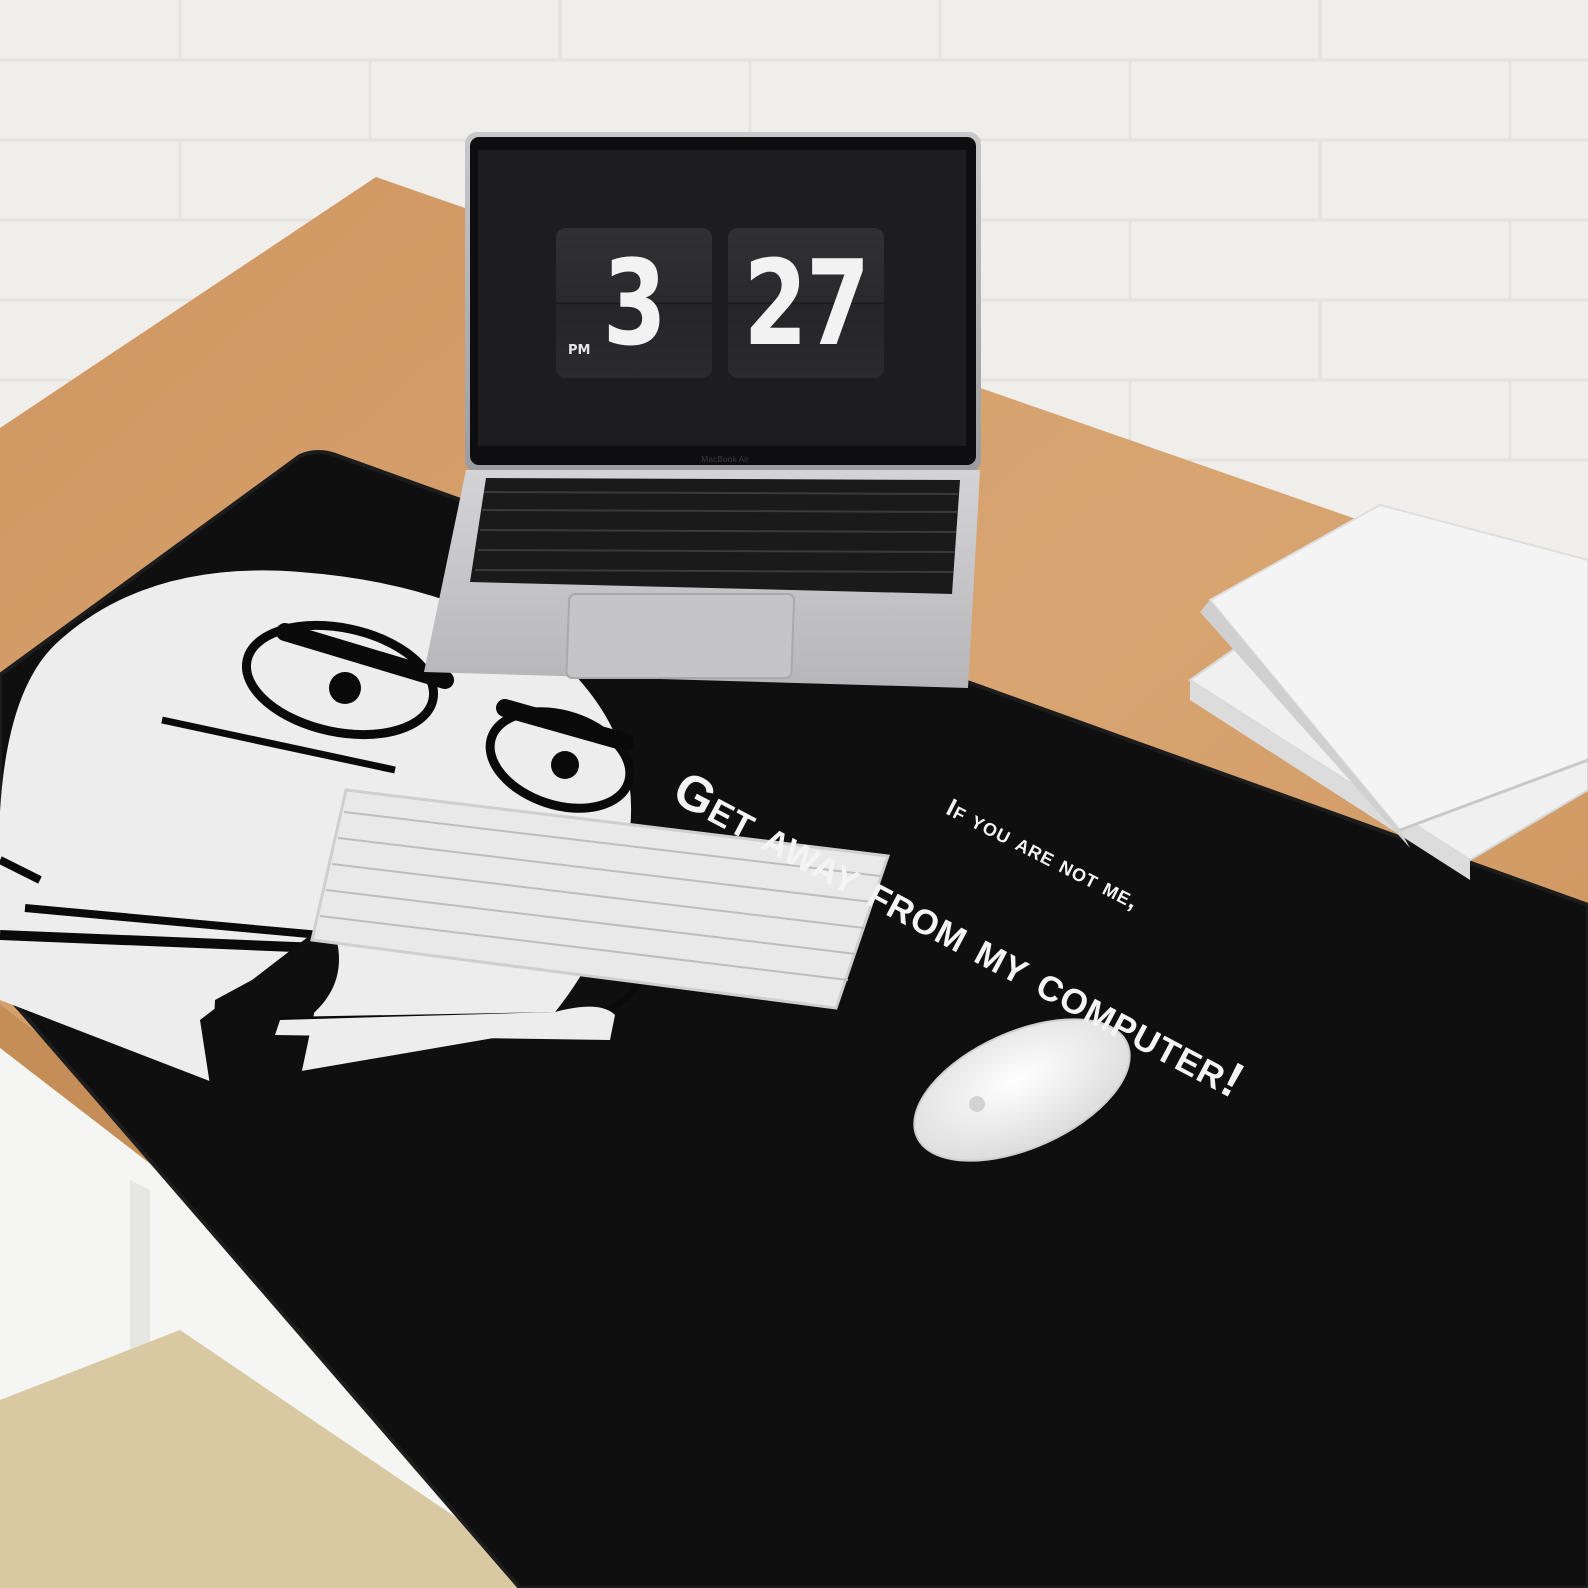 This screenshot has height=1588, width=1588. What do you see at coordinates (977, 1104) in the screenshot?
I see `apple-logo-icon` at bounding box center [977, 1104].